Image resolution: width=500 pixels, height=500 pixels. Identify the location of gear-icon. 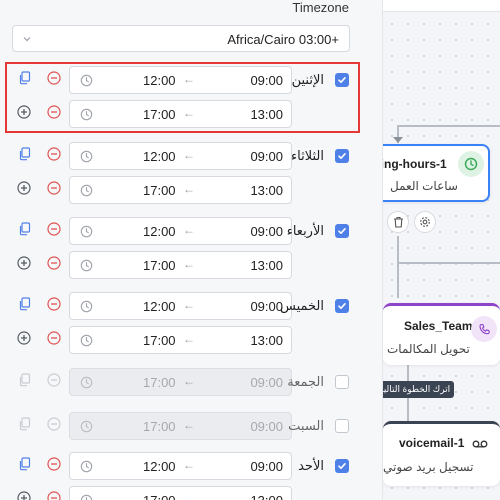
(425, 222).